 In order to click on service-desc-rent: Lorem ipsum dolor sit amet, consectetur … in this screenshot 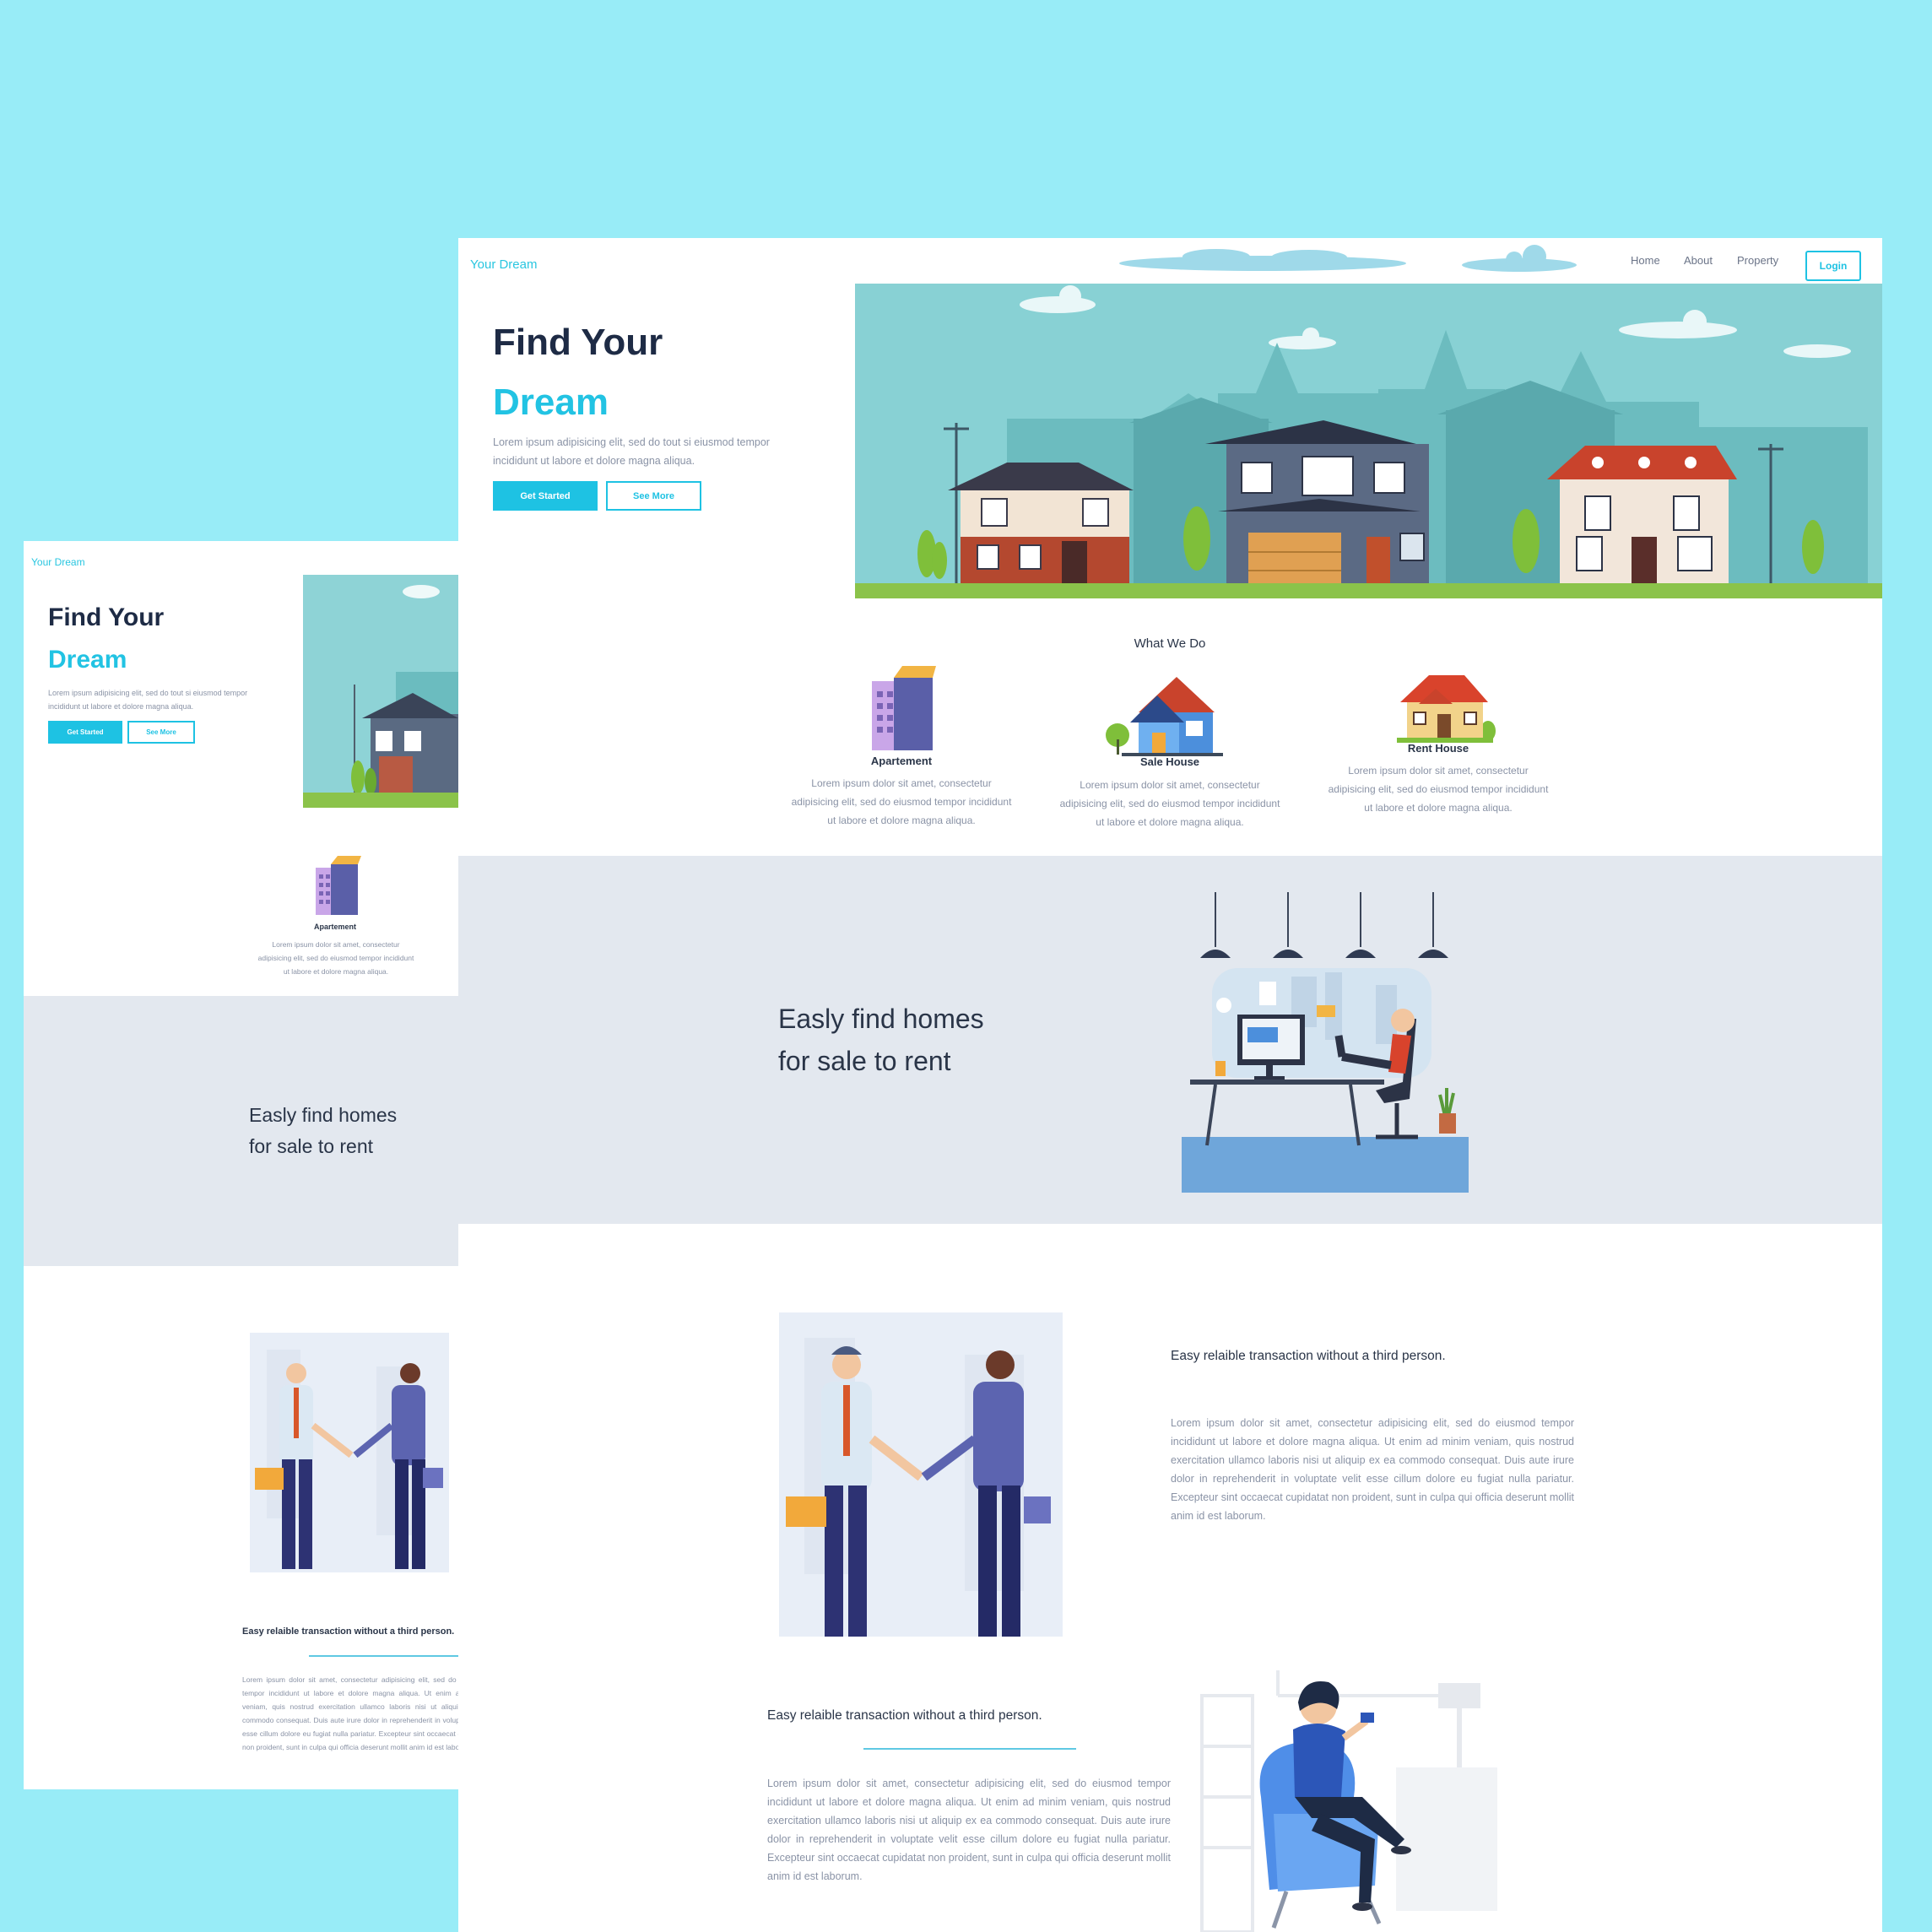, I will do `click(1438, 789)`.